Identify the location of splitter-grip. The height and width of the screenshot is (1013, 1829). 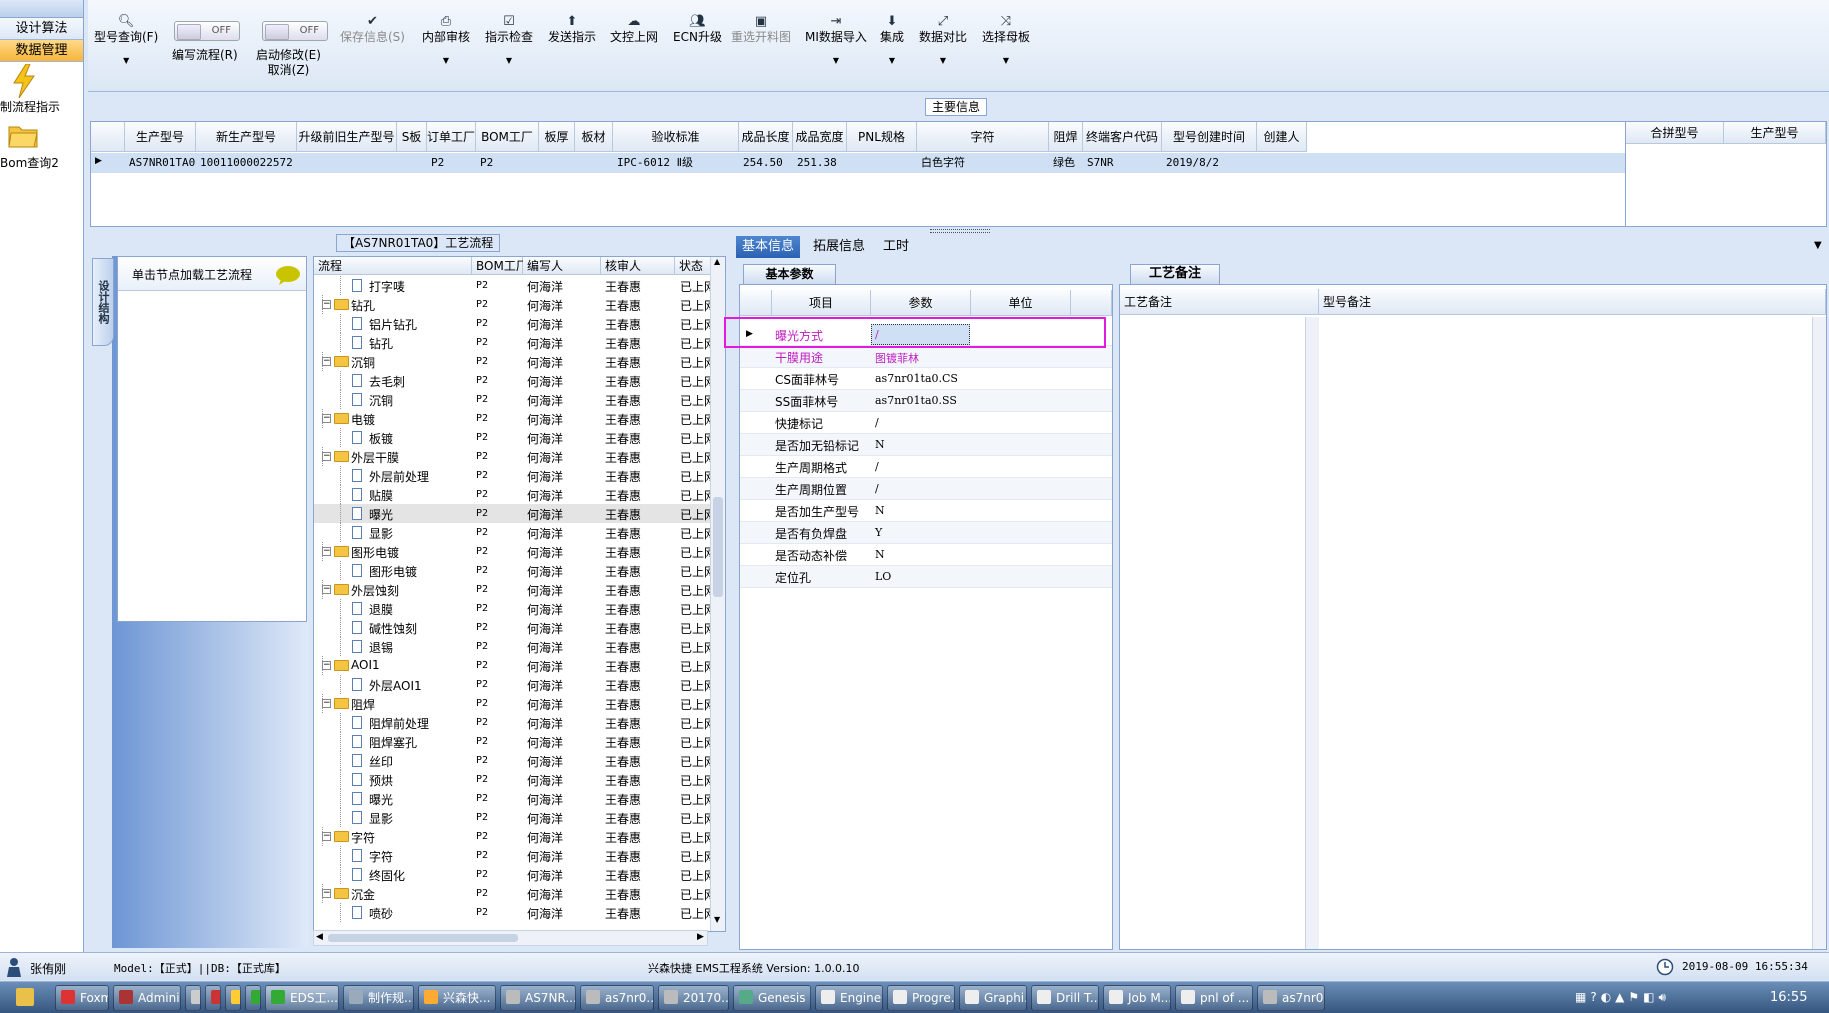
(960, 231).